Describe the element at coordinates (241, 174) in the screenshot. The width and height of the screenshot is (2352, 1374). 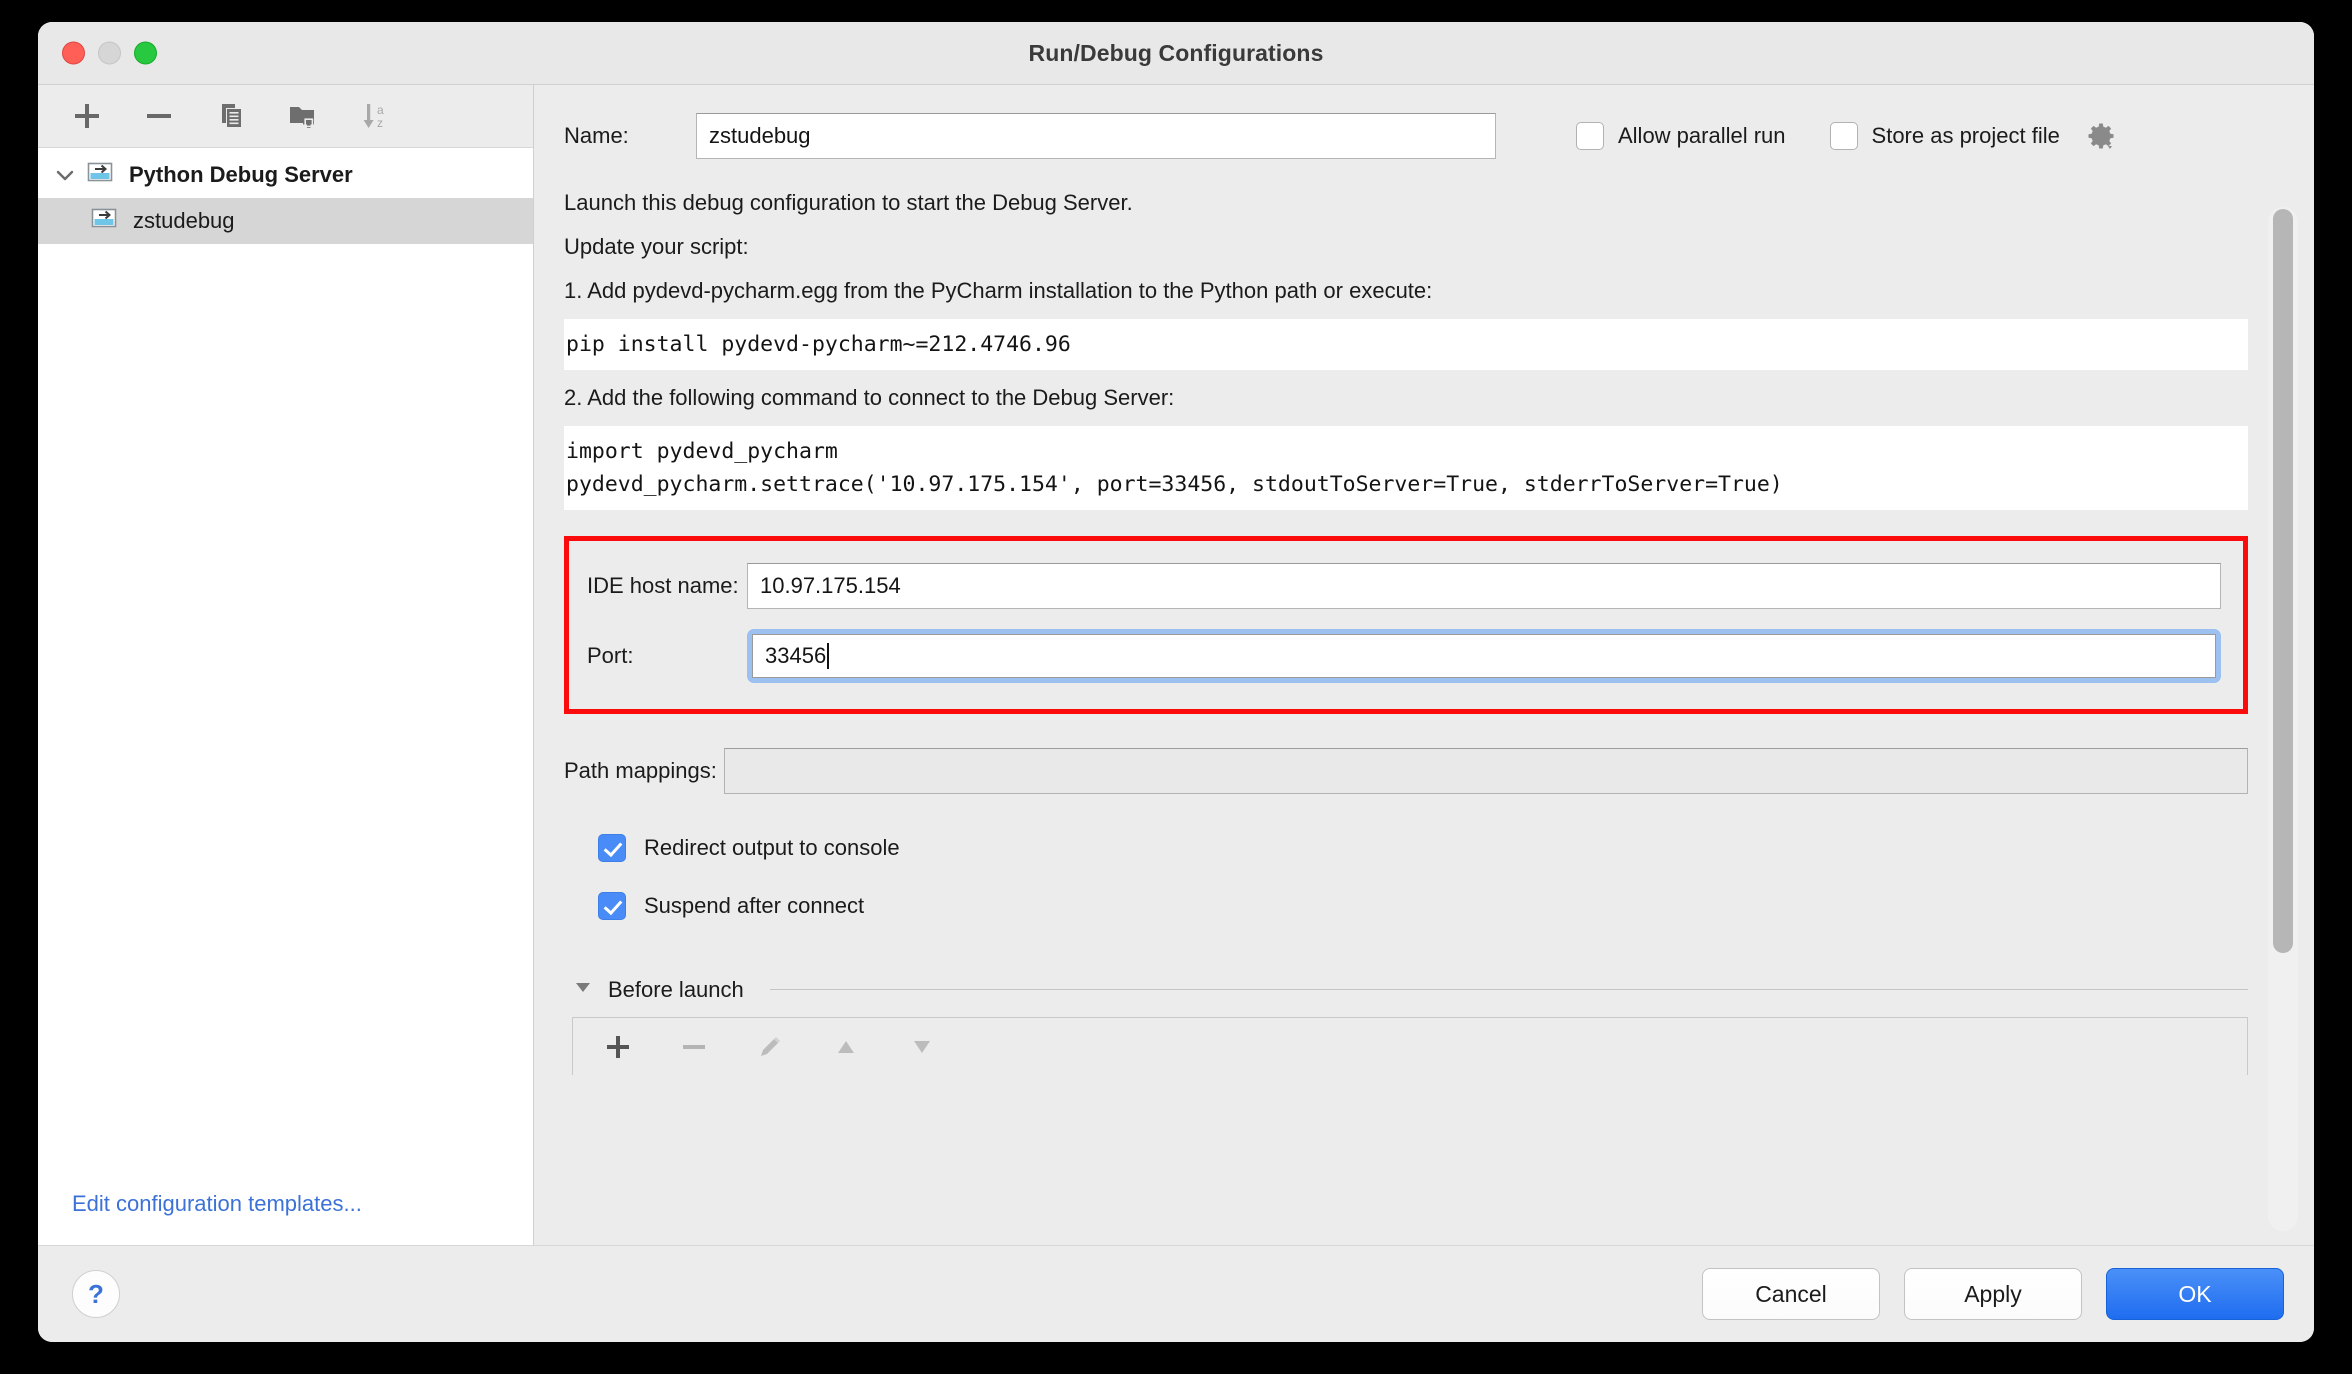
I see `tree-item-label: Python Debug Server` at that location.